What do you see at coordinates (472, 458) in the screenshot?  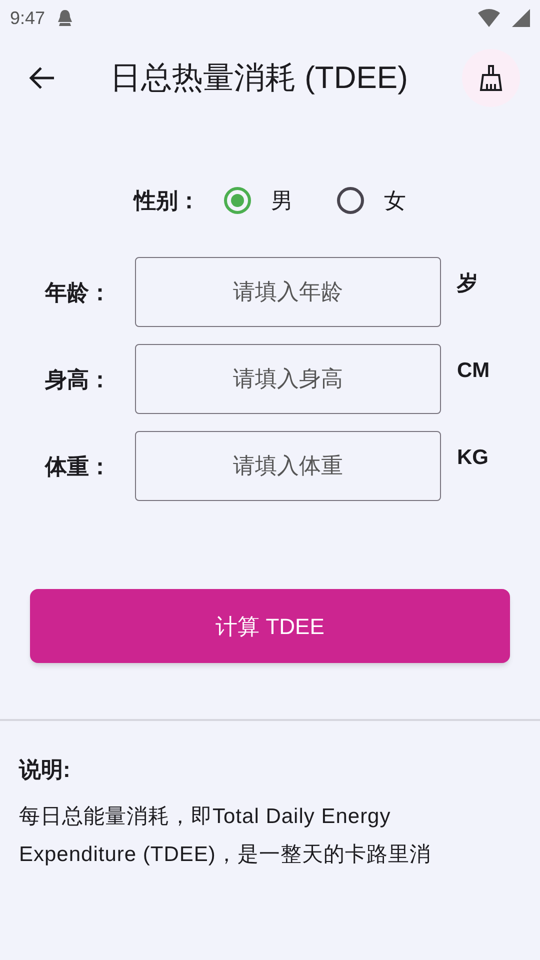 I see `unit-label: KG` at bounding box center [472, 458].